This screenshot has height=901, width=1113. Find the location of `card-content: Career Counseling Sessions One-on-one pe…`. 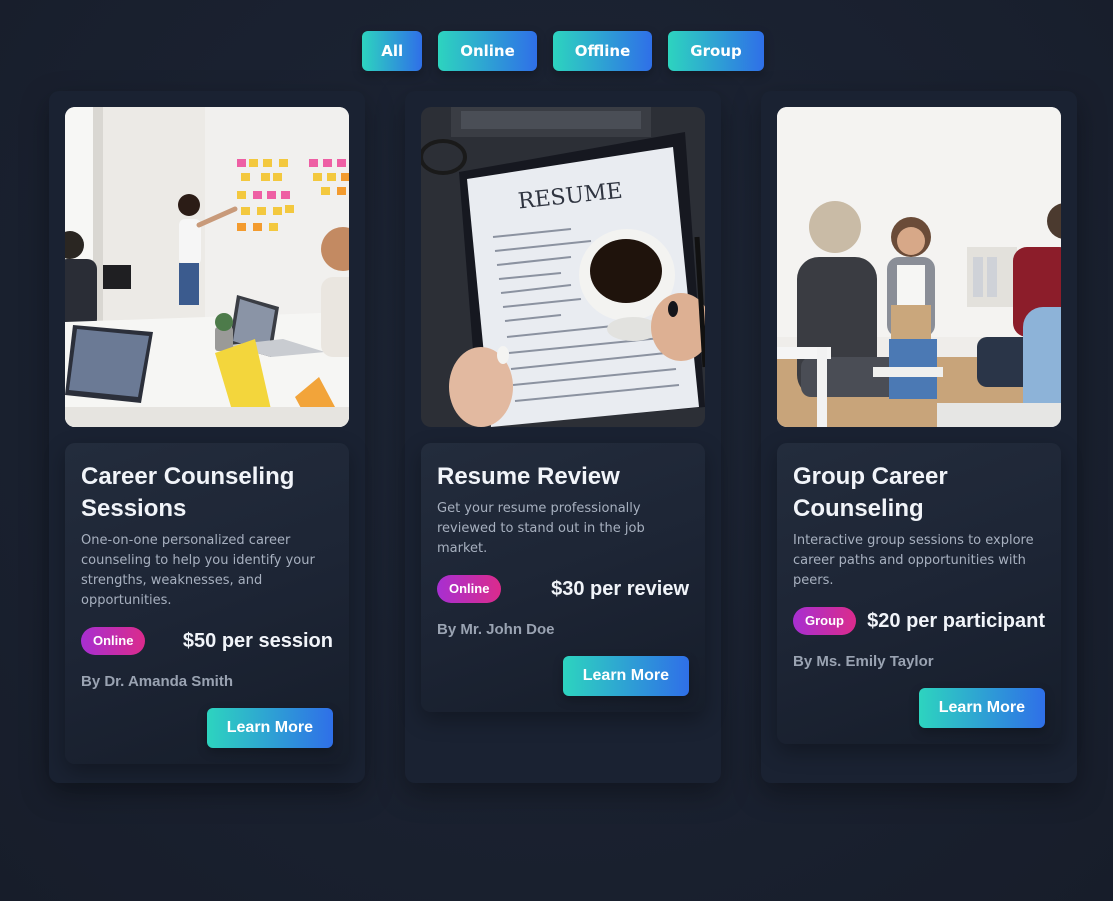

card-content: Career Counseling Sessions One-on-one pe… is located at coordinates (207, 603).